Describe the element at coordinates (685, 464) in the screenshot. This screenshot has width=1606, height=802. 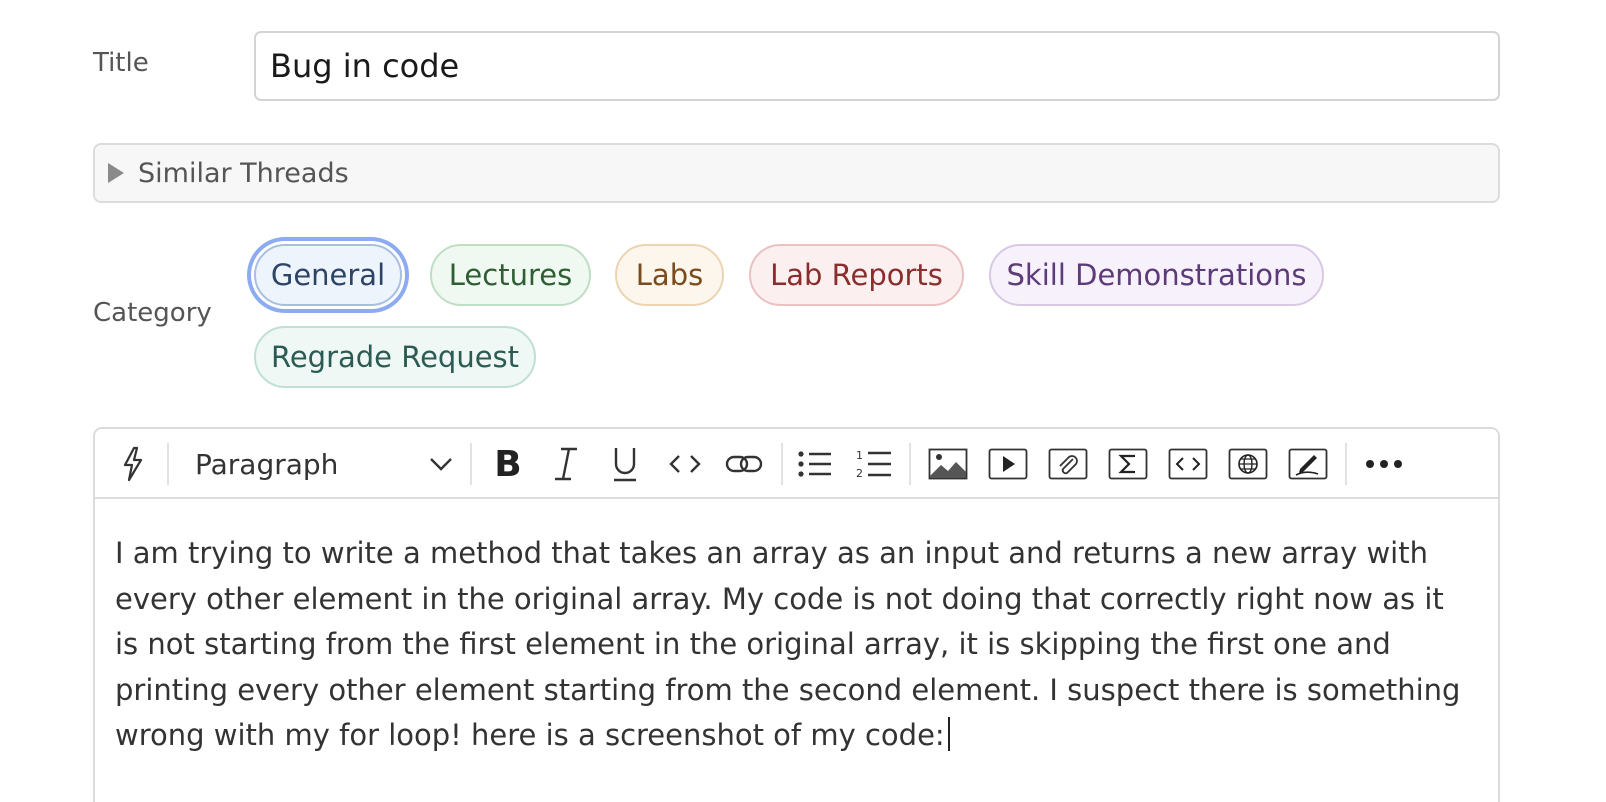
I see `inline-code-icon` at that location.